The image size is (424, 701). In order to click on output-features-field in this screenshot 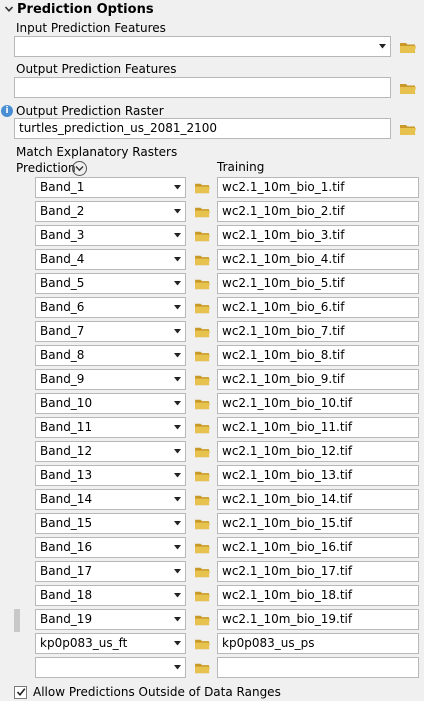, I will do `click(202, 87)`.